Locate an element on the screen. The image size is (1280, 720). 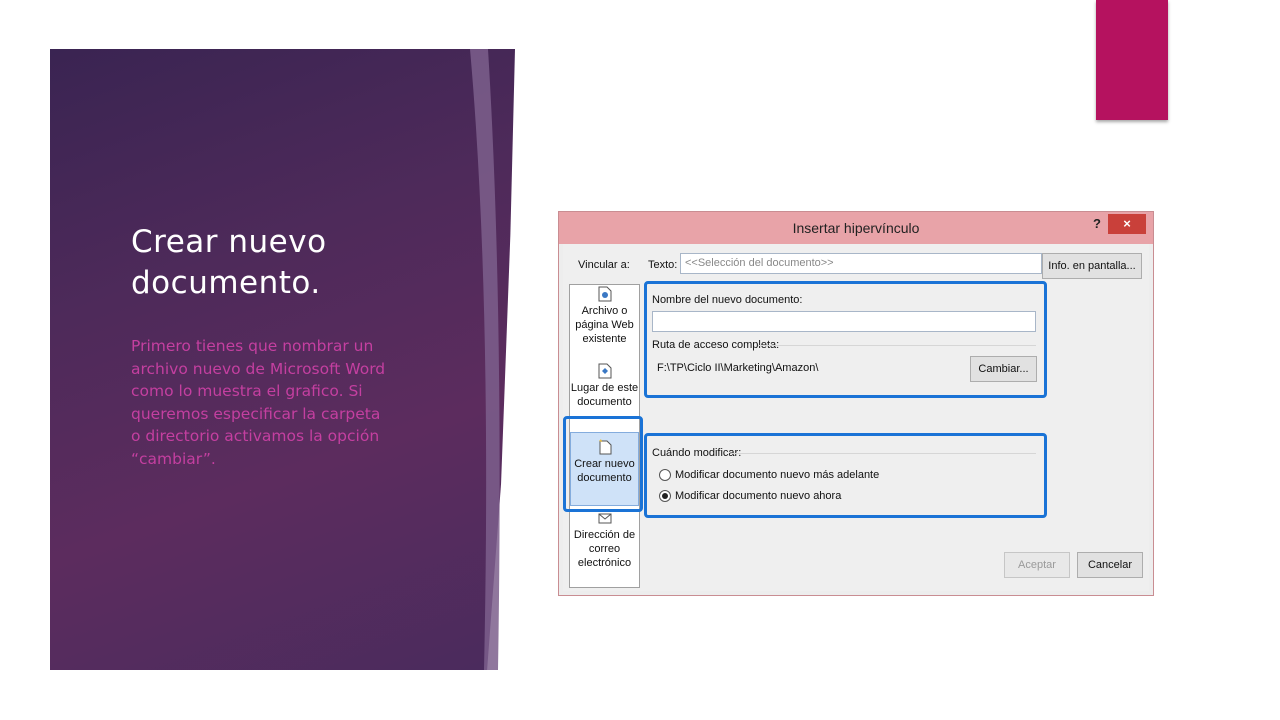
nav-item-label: Archivo o página Web existente is located at coordinates (604, 325).